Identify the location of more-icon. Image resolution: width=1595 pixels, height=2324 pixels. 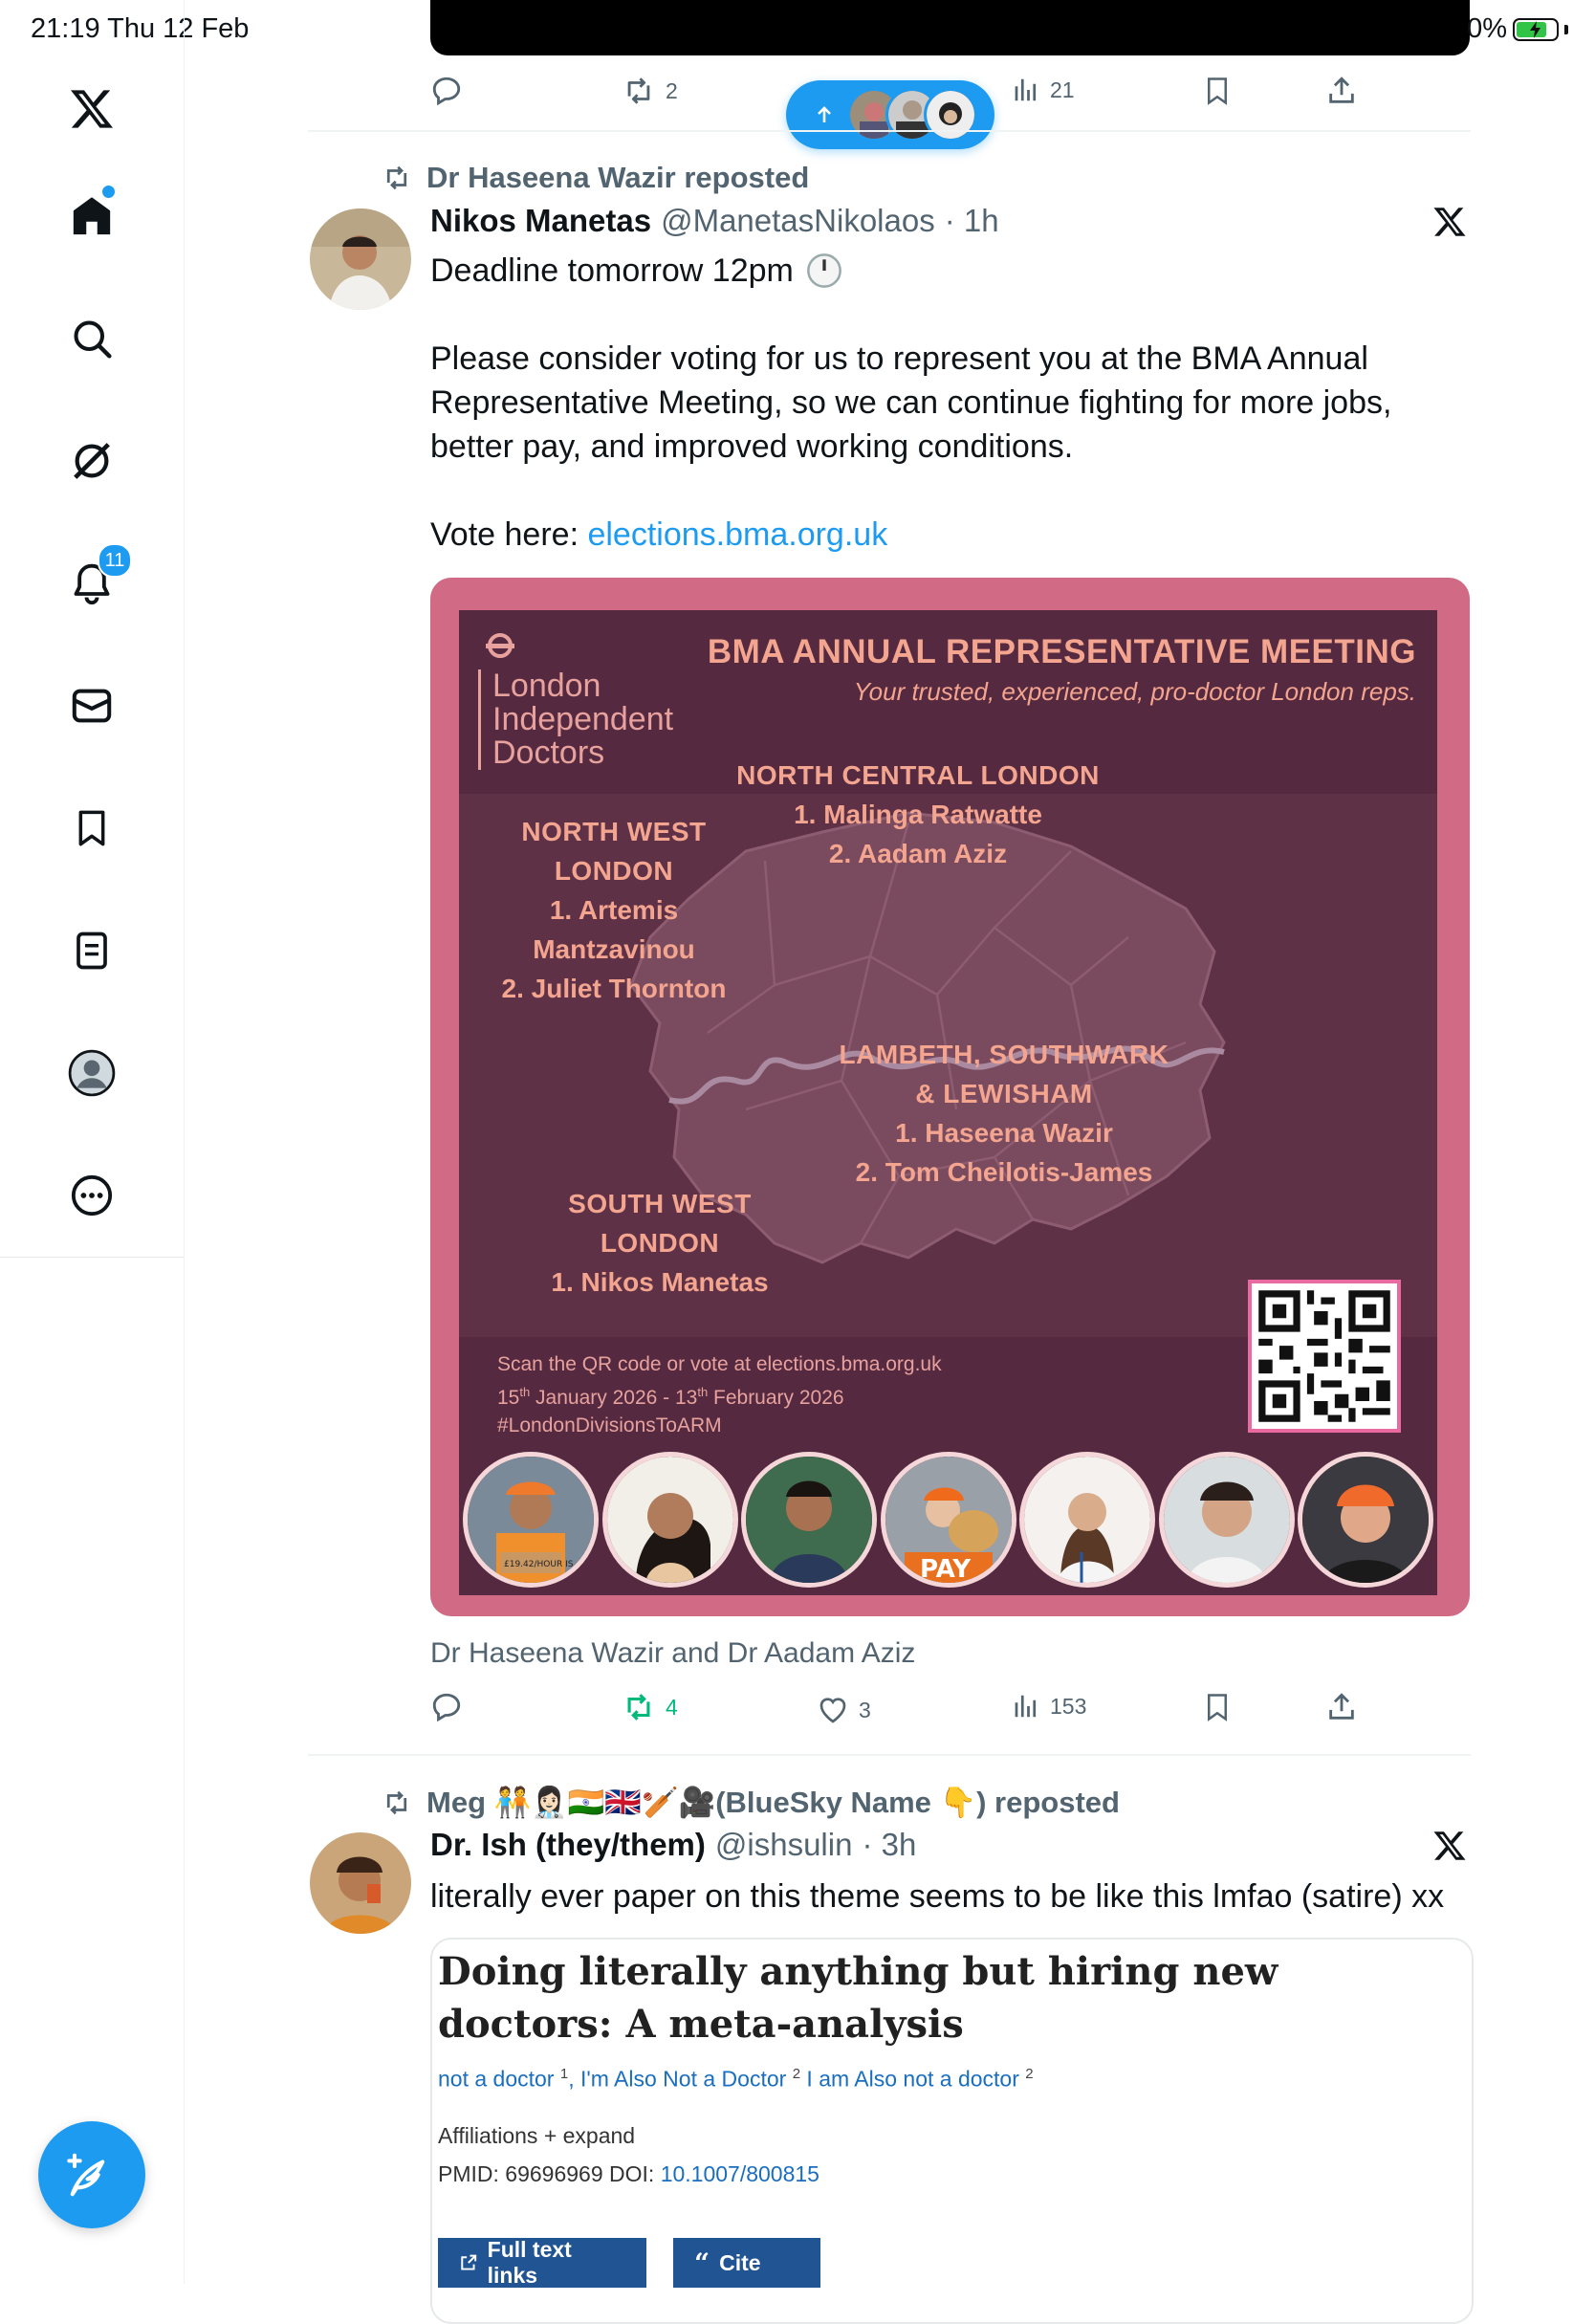
(92, 1195).